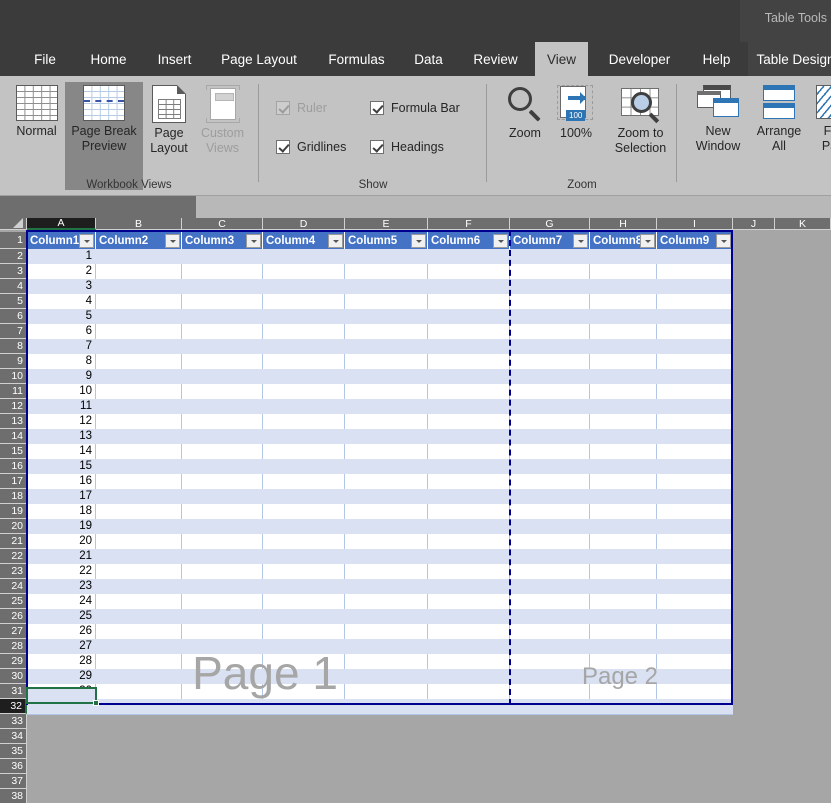  What do you see at coordinates (169, 119) in the screenshot?
I see `page-layout-view-button: Page Layout` at bounding box center [169, 119].